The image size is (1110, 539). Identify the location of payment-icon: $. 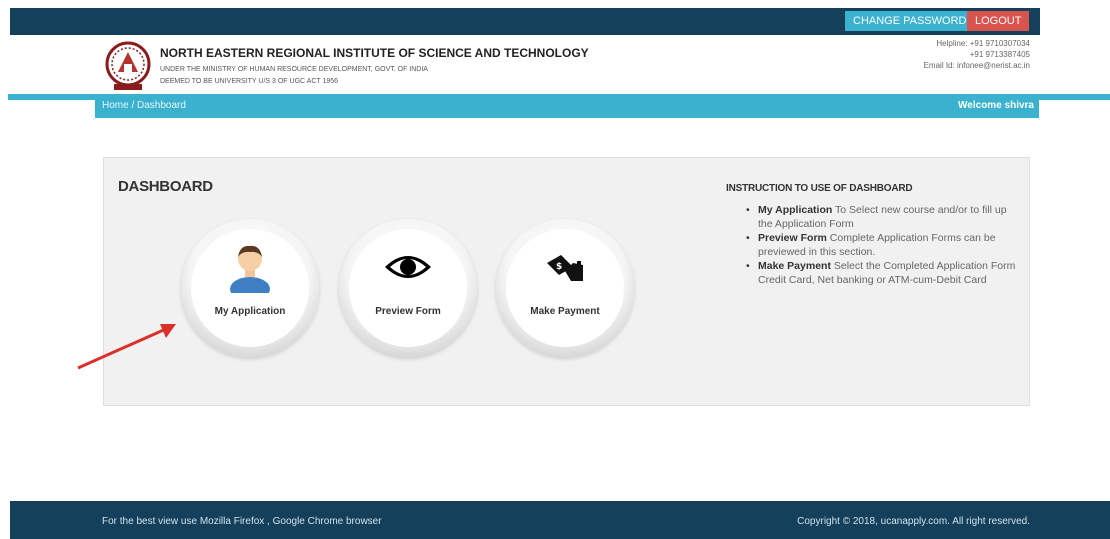
(565, 269).